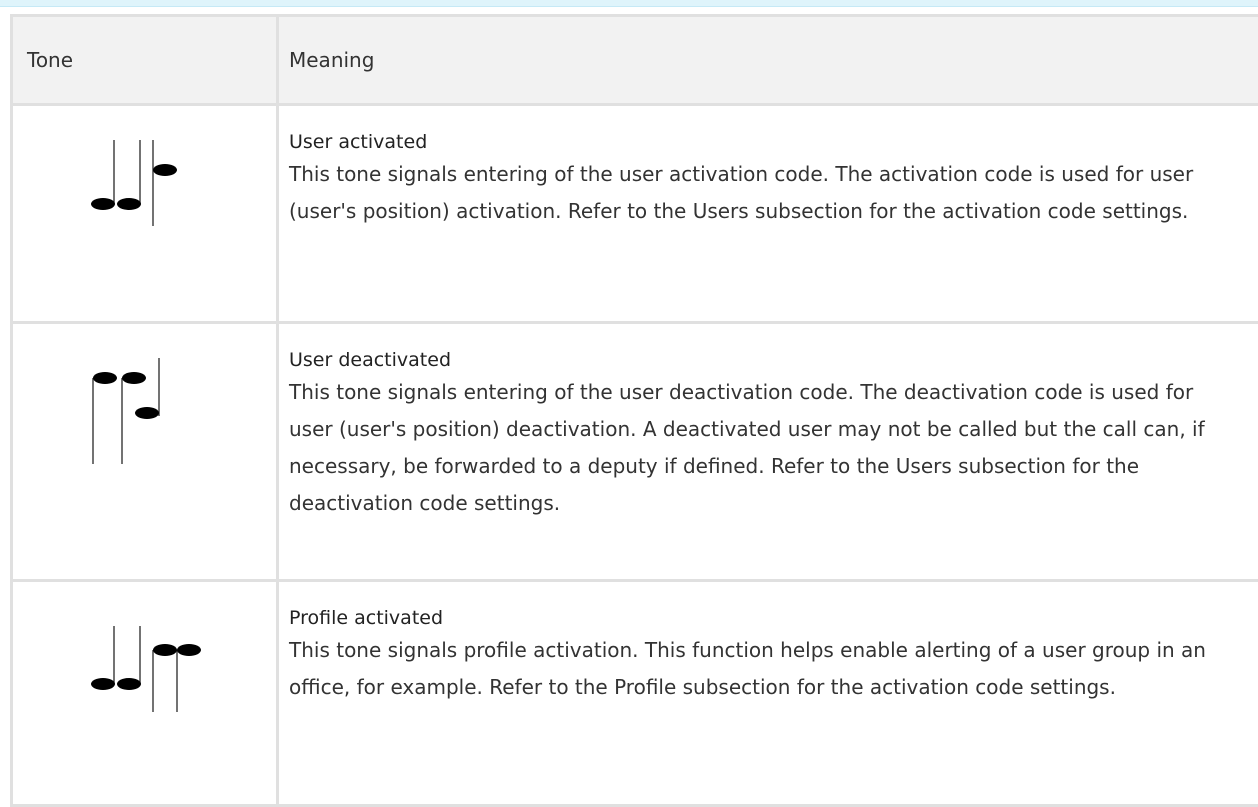 The width and height of the screenshot is (1258, 807). Describe the element at coordinates (762, 142) in the screenshot. I see `tone-title: User activated` at that location.